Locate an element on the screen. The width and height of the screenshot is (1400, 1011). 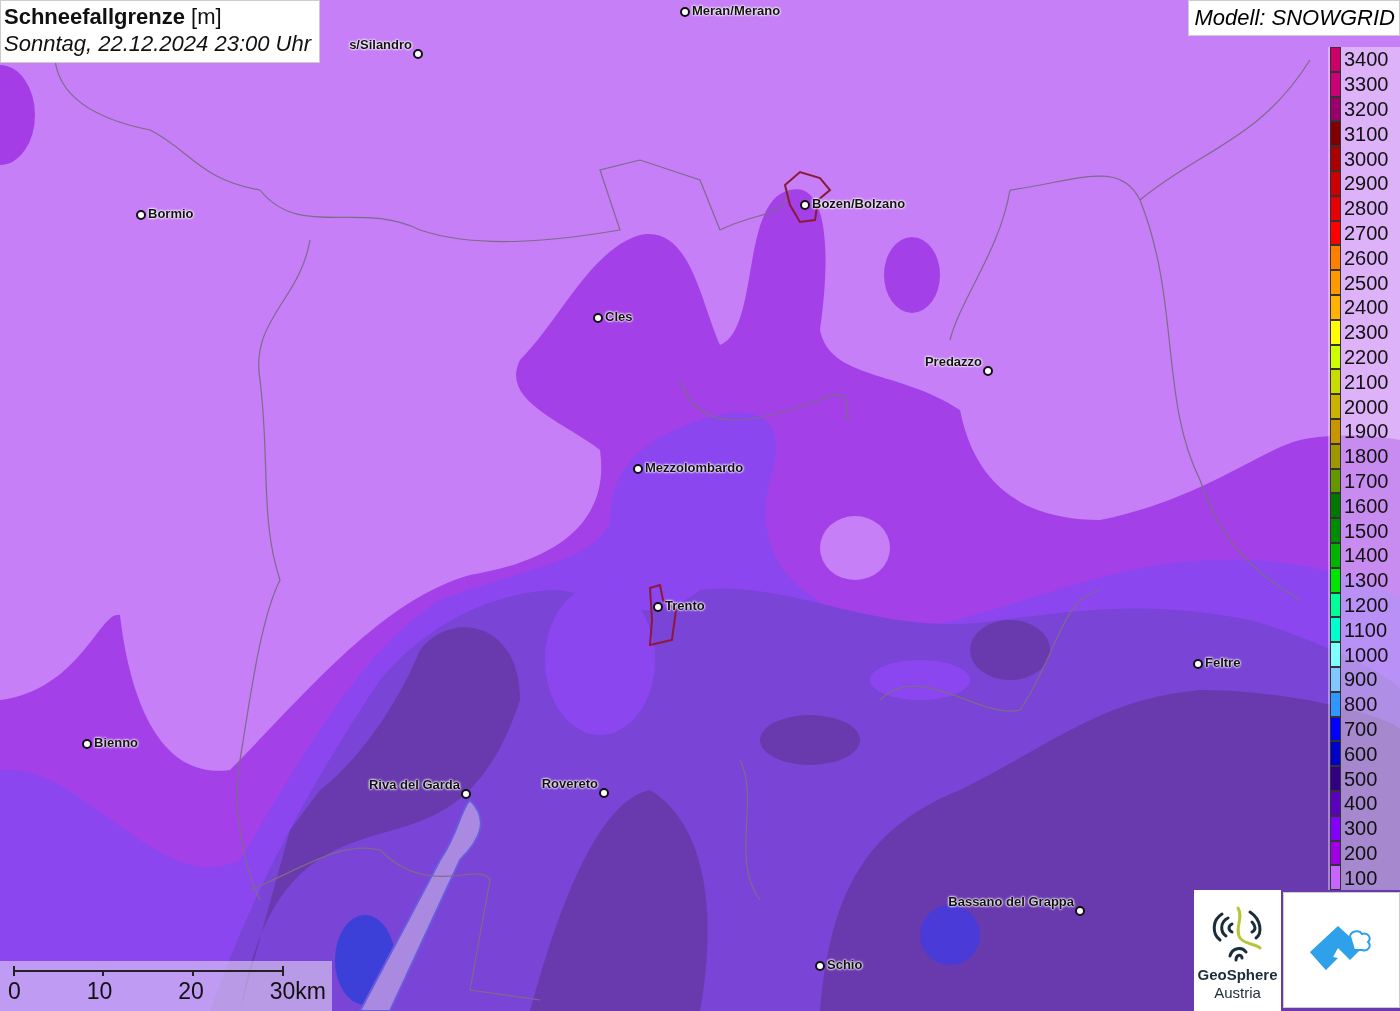
legend-value: 3100 is located at coordinates (1366, 133).